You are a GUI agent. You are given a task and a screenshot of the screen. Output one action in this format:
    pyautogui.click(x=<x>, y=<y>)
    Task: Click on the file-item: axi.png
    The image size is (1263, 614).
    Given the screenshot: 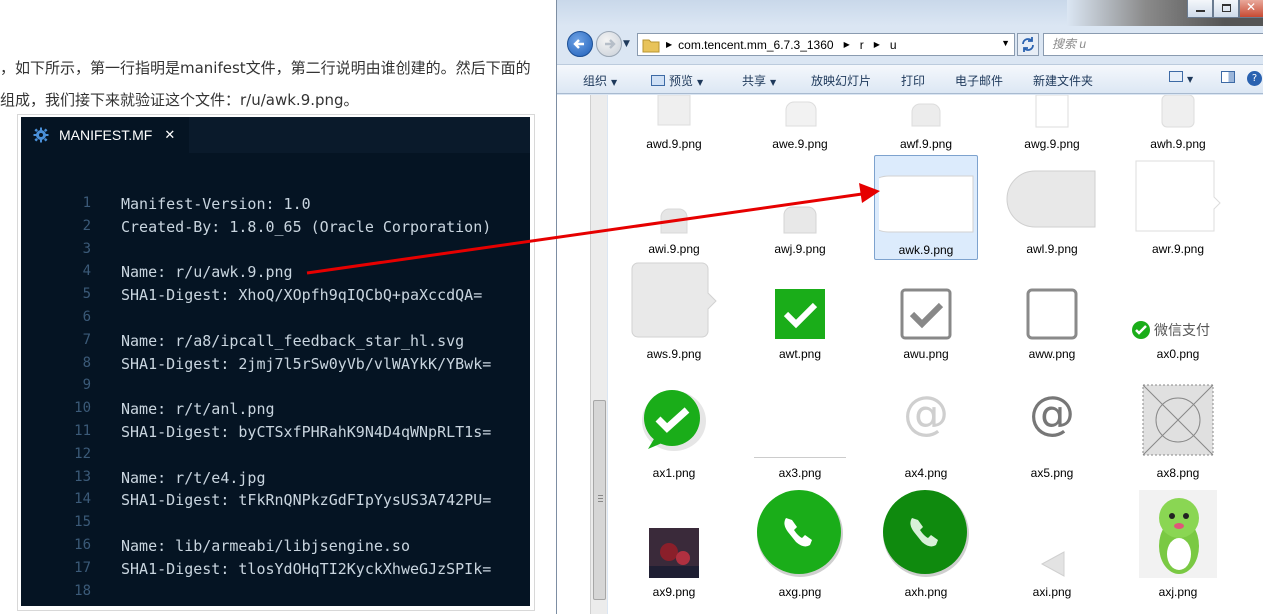 What is the action you would take?
    pyautogui.click(x=1052, y=544)
    